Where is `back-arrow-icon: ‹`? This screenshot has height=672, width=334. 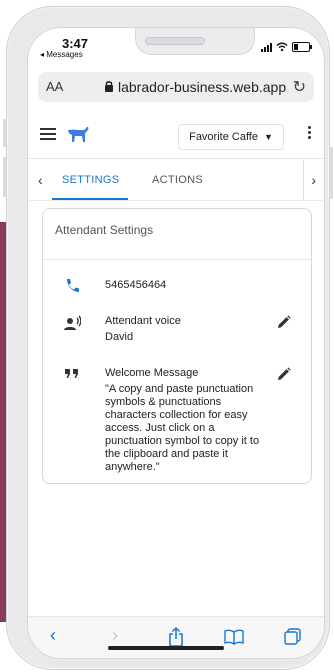
back-arrow-icon: ‹ is located at coordinates (53, 635).